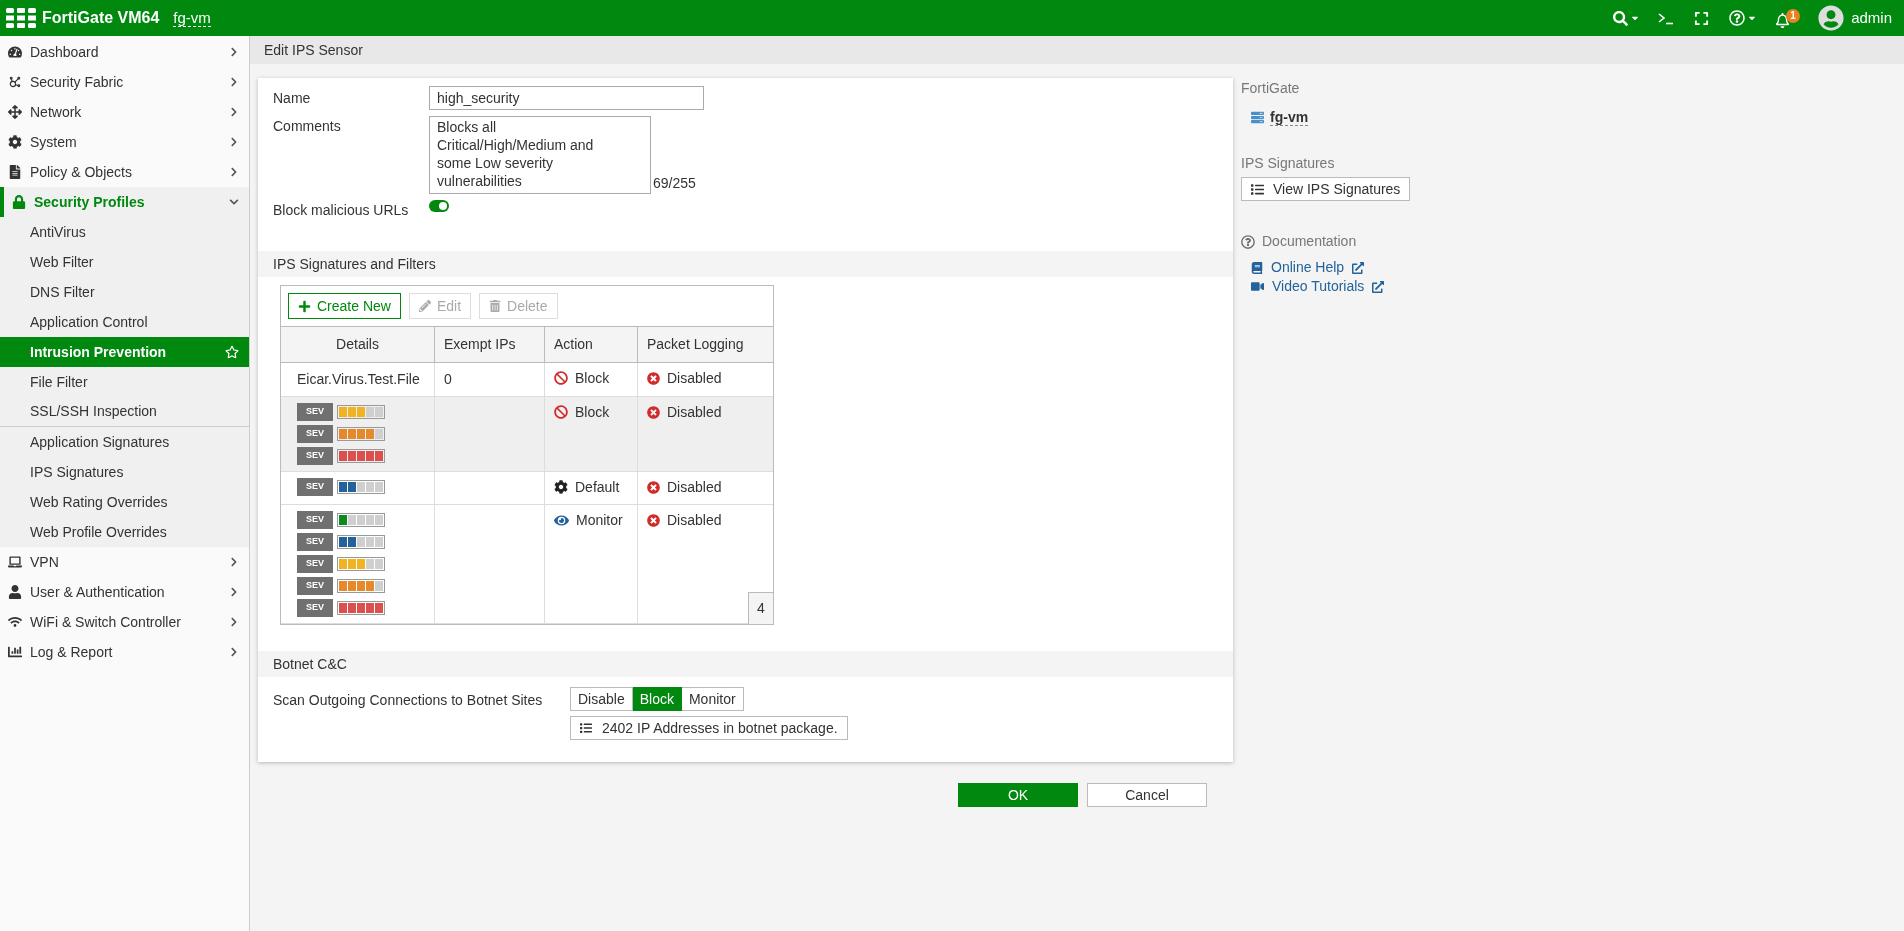 The height and width of the screenshot is (931, 1904). Describe the element at coordinates (124, 202) in the screenshot. I see `sidebar-item: Security Profiles` at that location.